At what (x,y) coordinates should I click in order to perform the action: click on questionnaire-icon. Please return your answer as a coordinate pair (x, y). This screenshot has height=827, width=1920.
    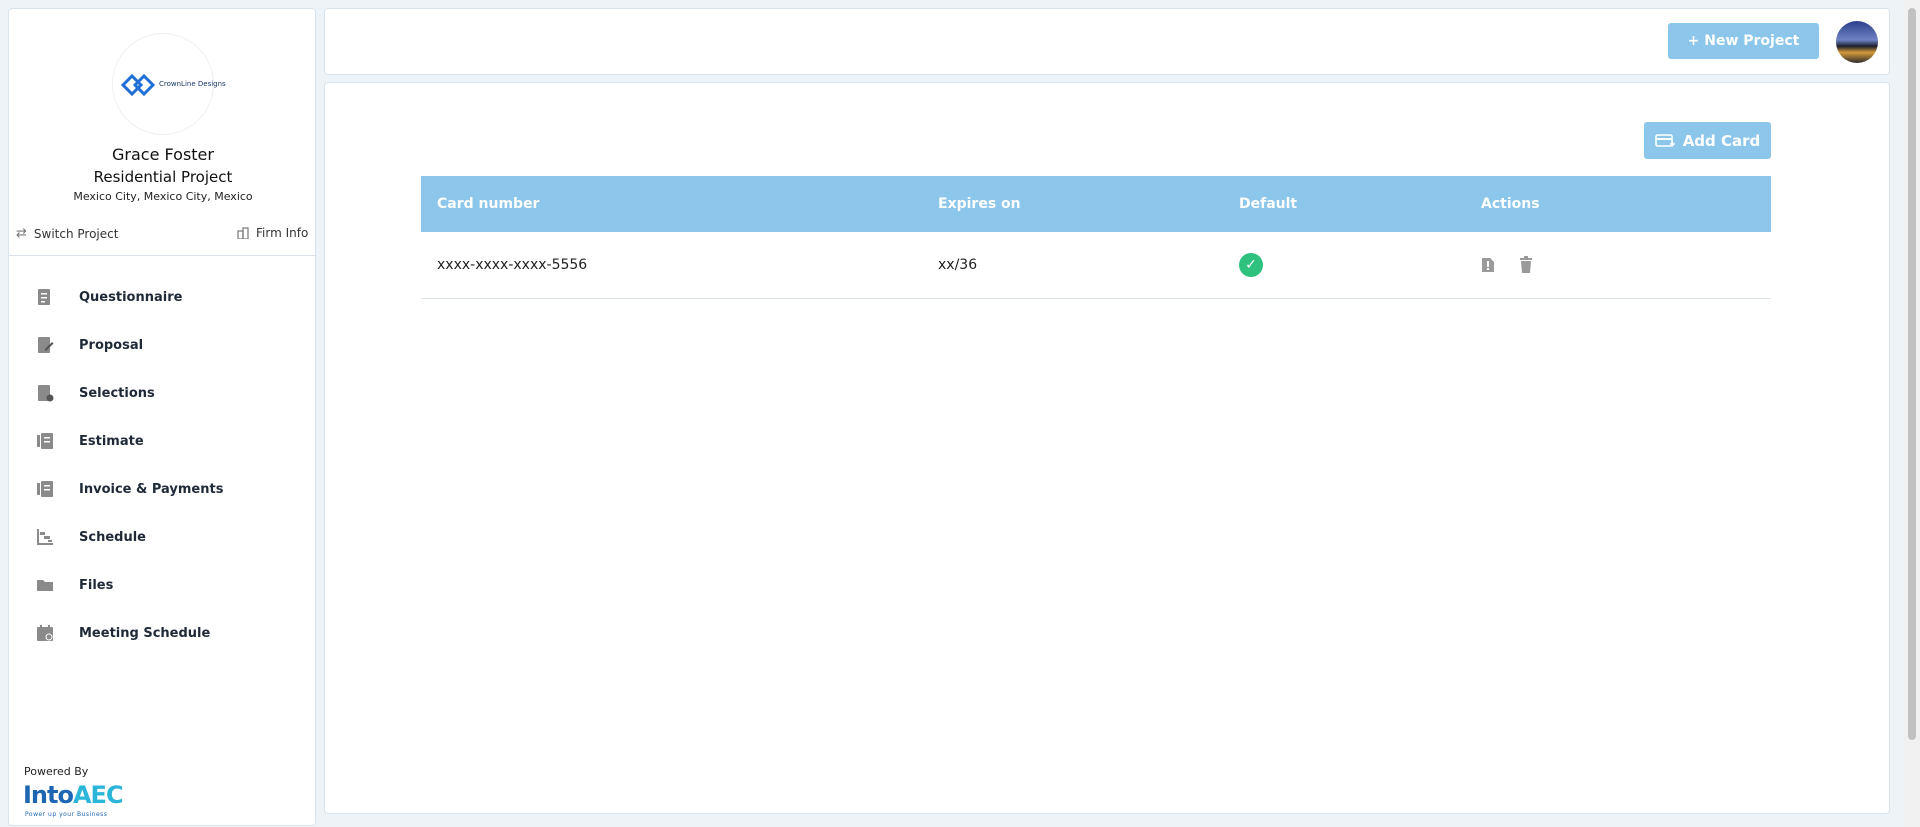
    Looking at the image, I should click on (44, 297).